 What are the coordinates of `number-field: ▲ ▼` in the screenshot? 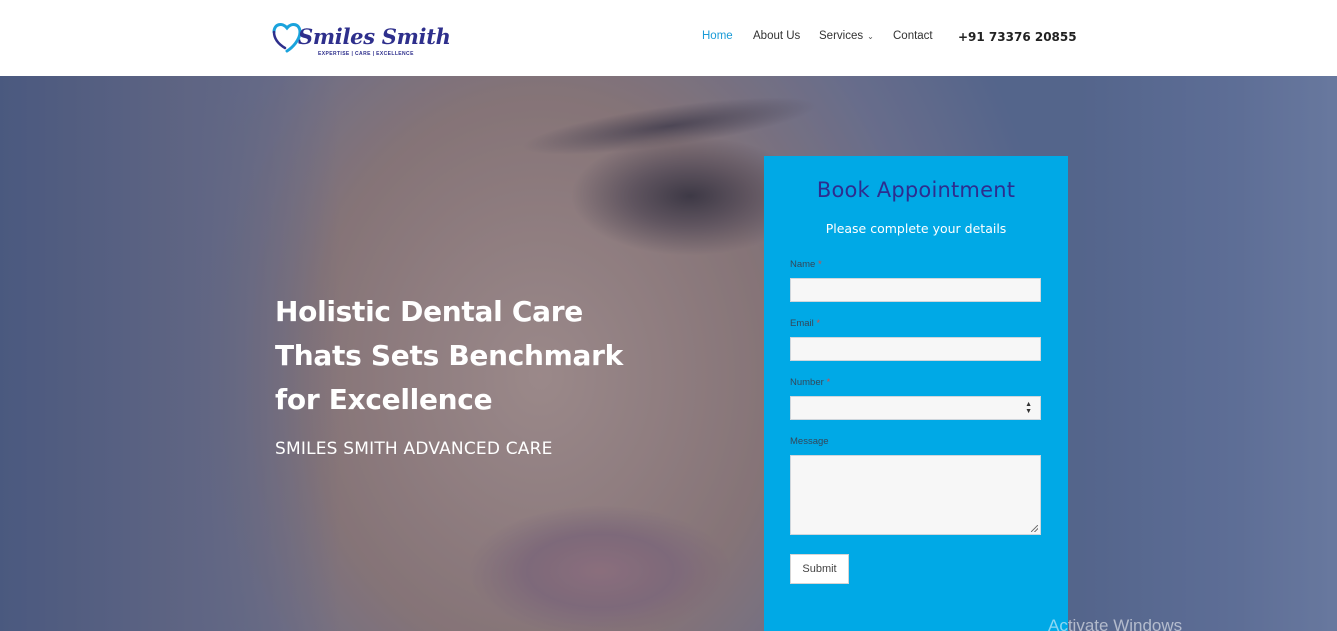 It's located at (915, 408).